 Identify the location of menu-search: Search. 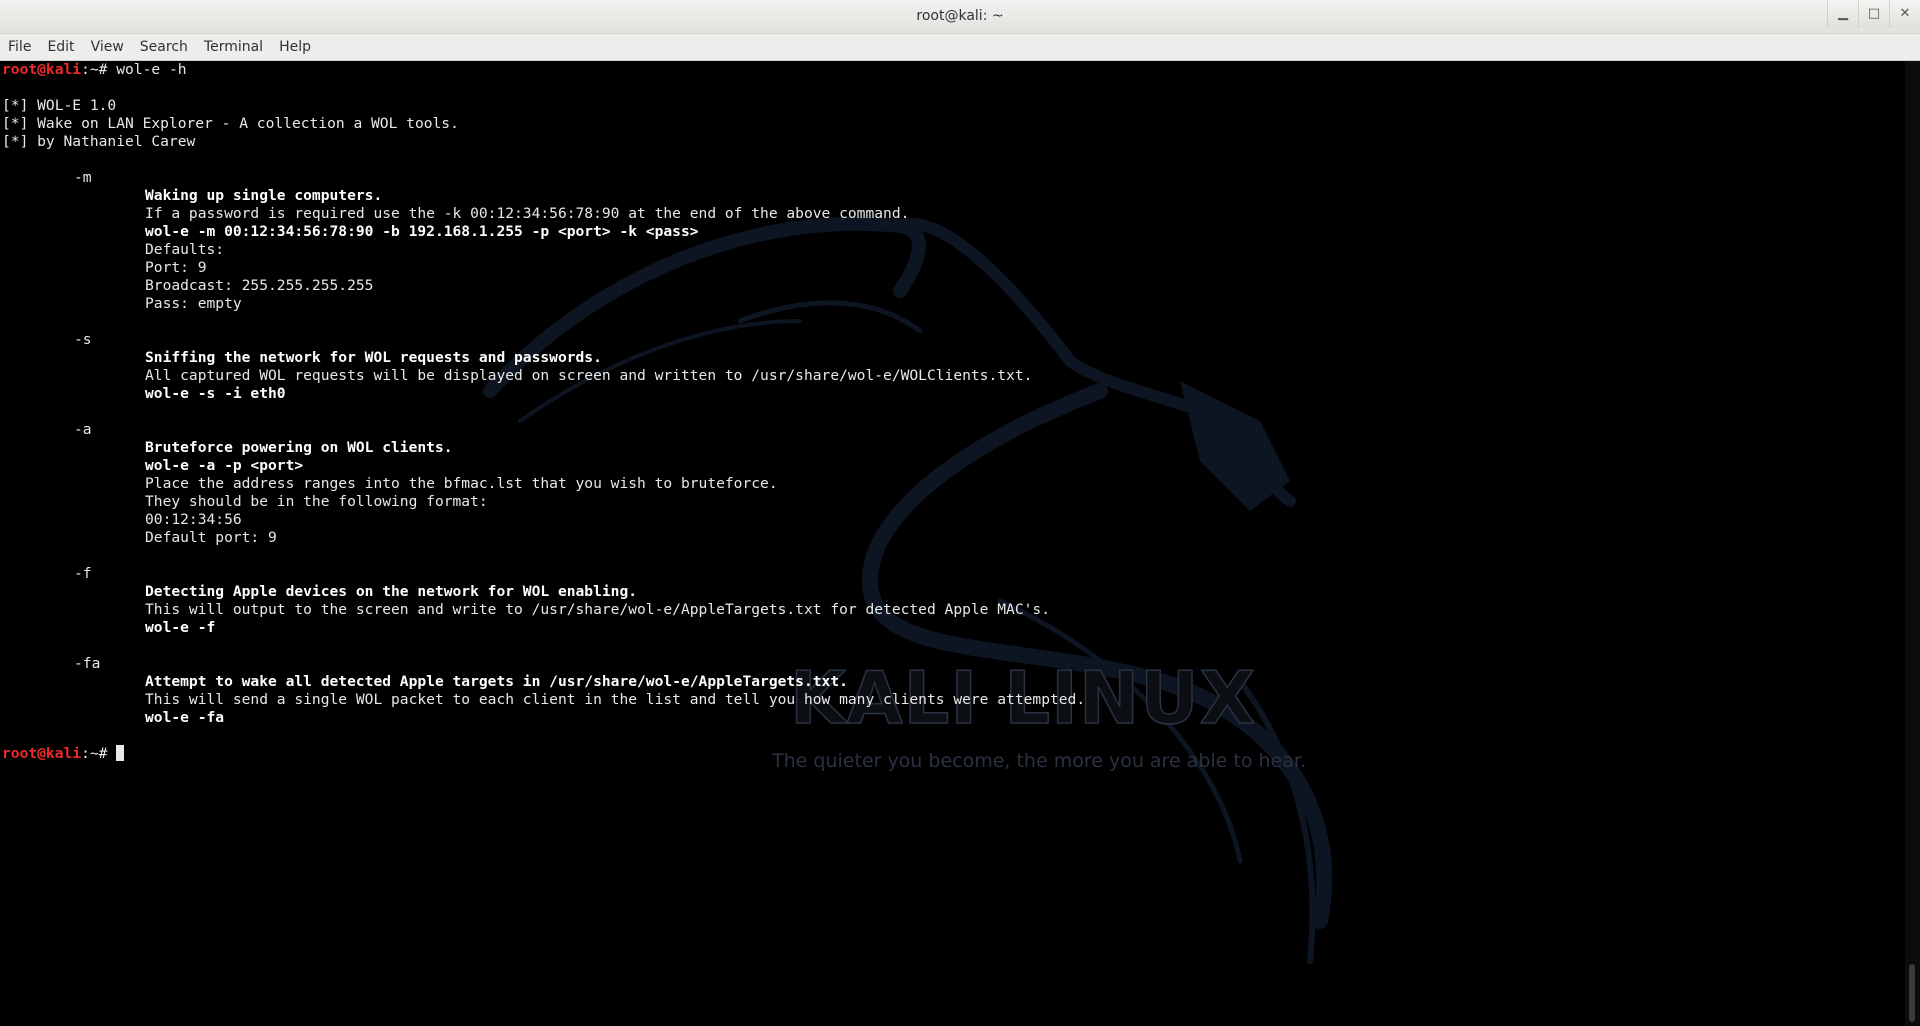
(164, 47).